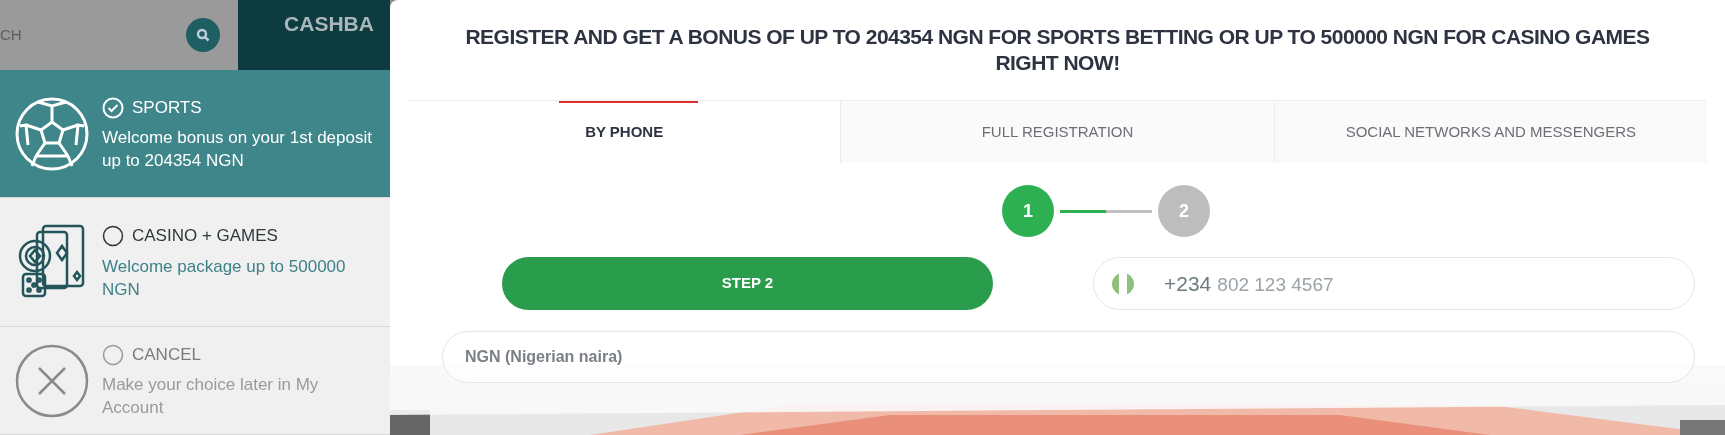 This screenshot has height=435, width=1725. Describe the element at coordinates (1057, 132) in the screenshot. I see `registration-tab: FULL REGISTRATION` at that location.